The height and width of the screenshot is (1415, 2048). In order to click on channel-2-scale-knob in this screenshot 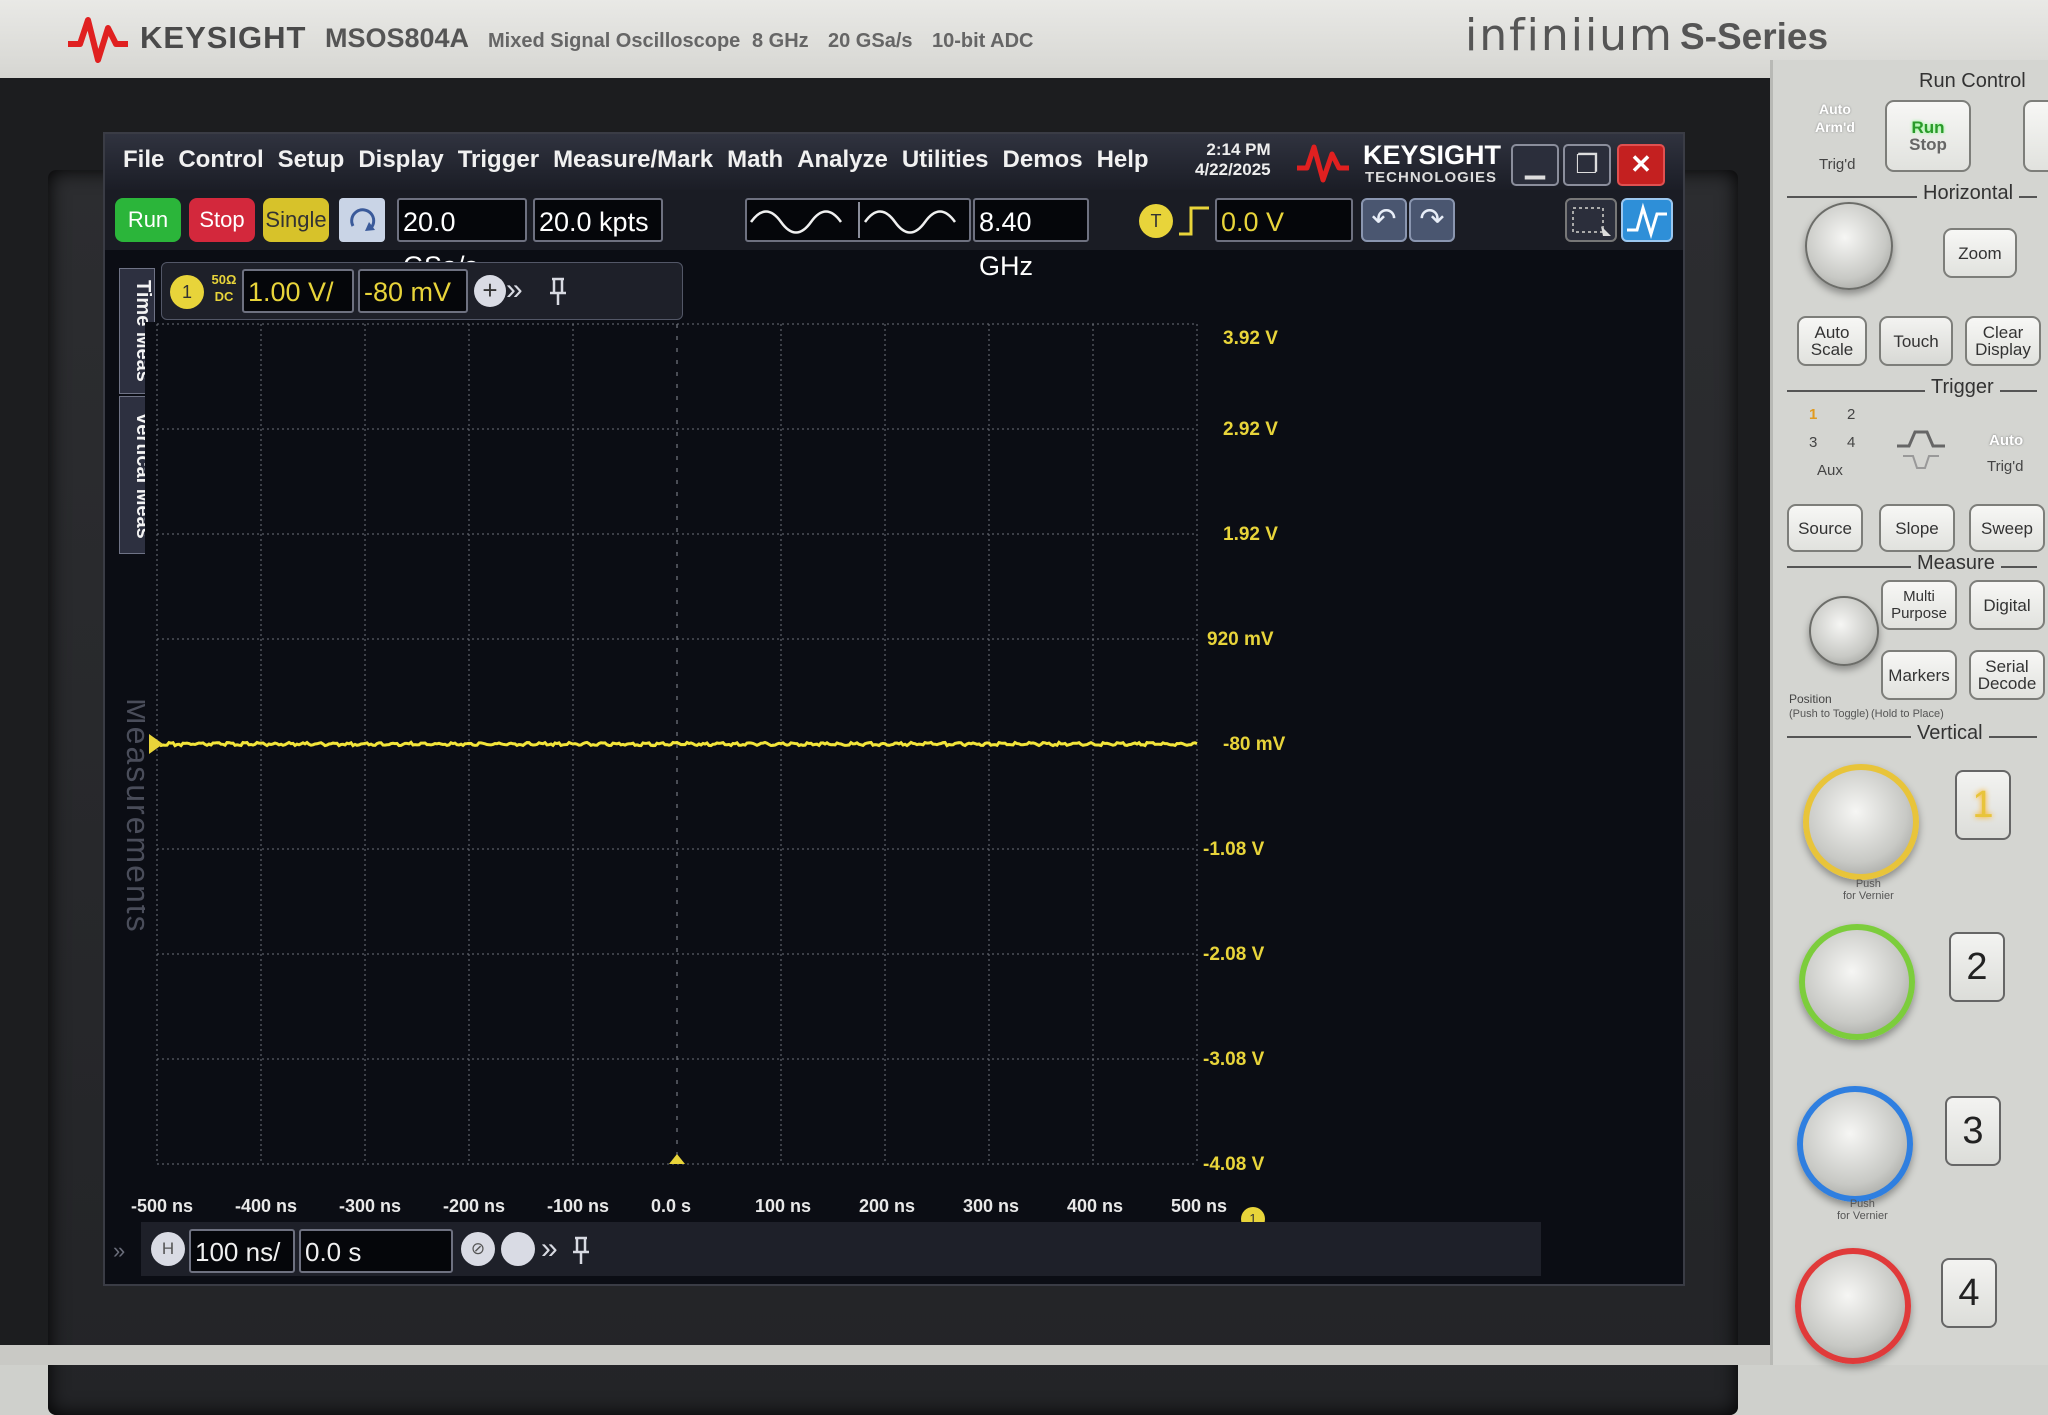, I will do `click(1857, 982)`.